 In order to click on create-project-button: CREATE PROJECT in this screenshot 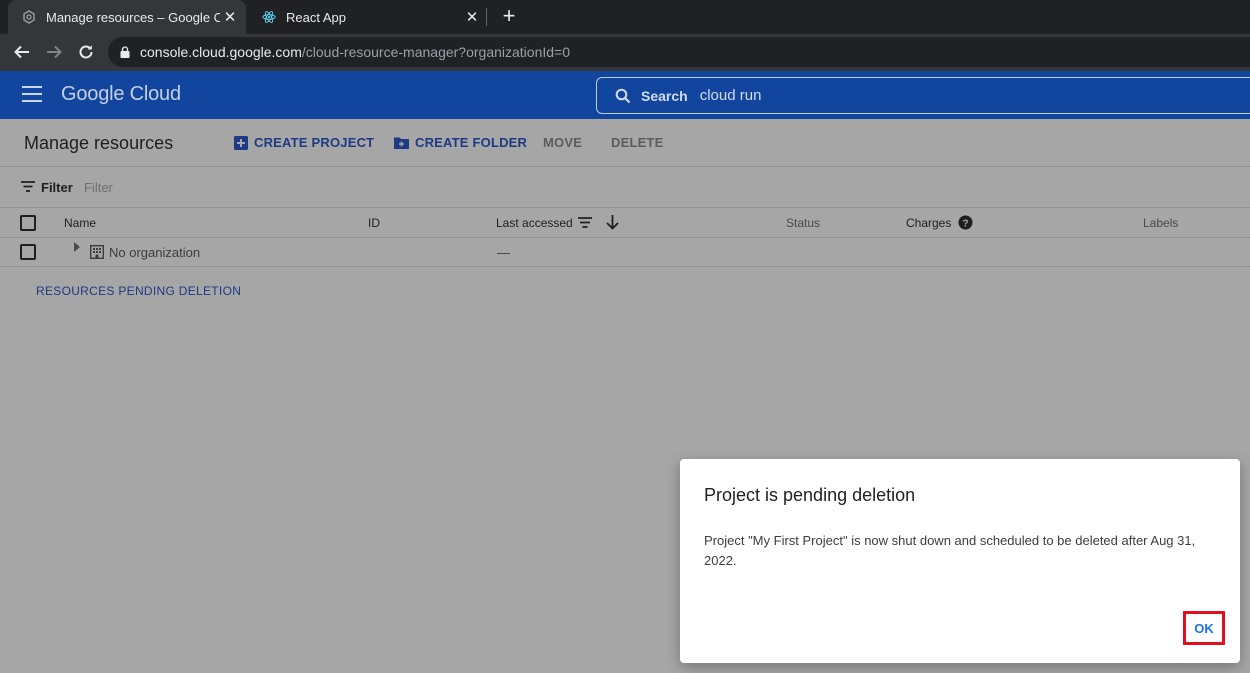, I will do `click(304, 142)`.